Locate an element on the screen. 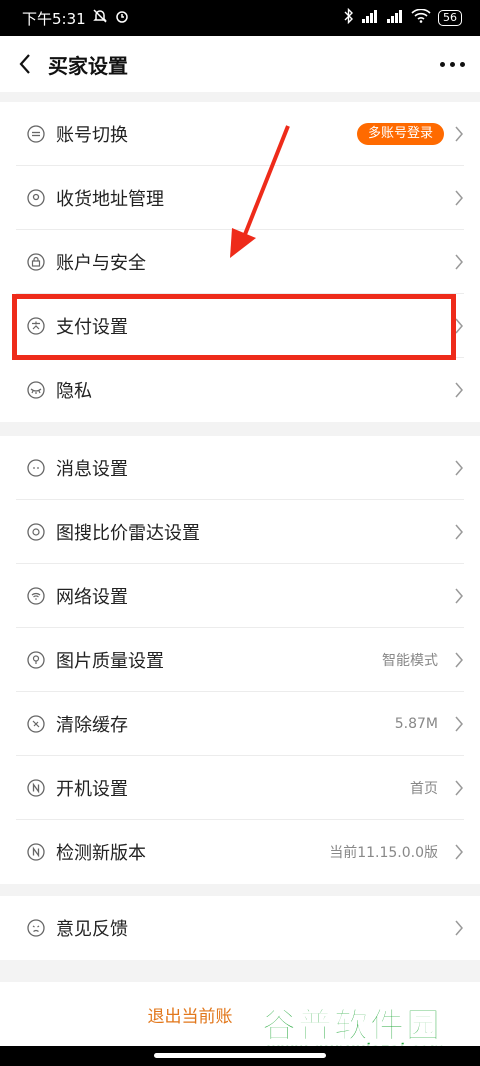 This screenshot has width=480, height=1066. row-label: 检测新版本 is located at coordinates (101, 853).